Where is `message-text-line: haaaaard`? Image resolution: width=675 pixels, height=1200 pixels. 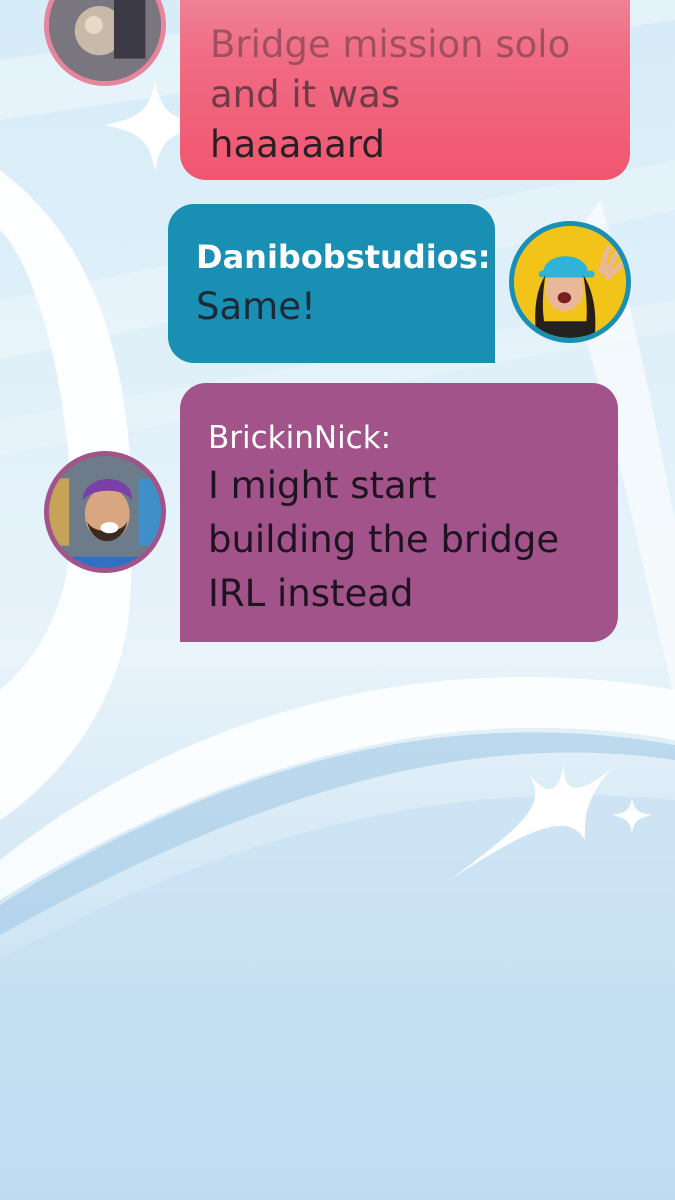
message-text-line: haaaaard is located at coordinates (297, 144).